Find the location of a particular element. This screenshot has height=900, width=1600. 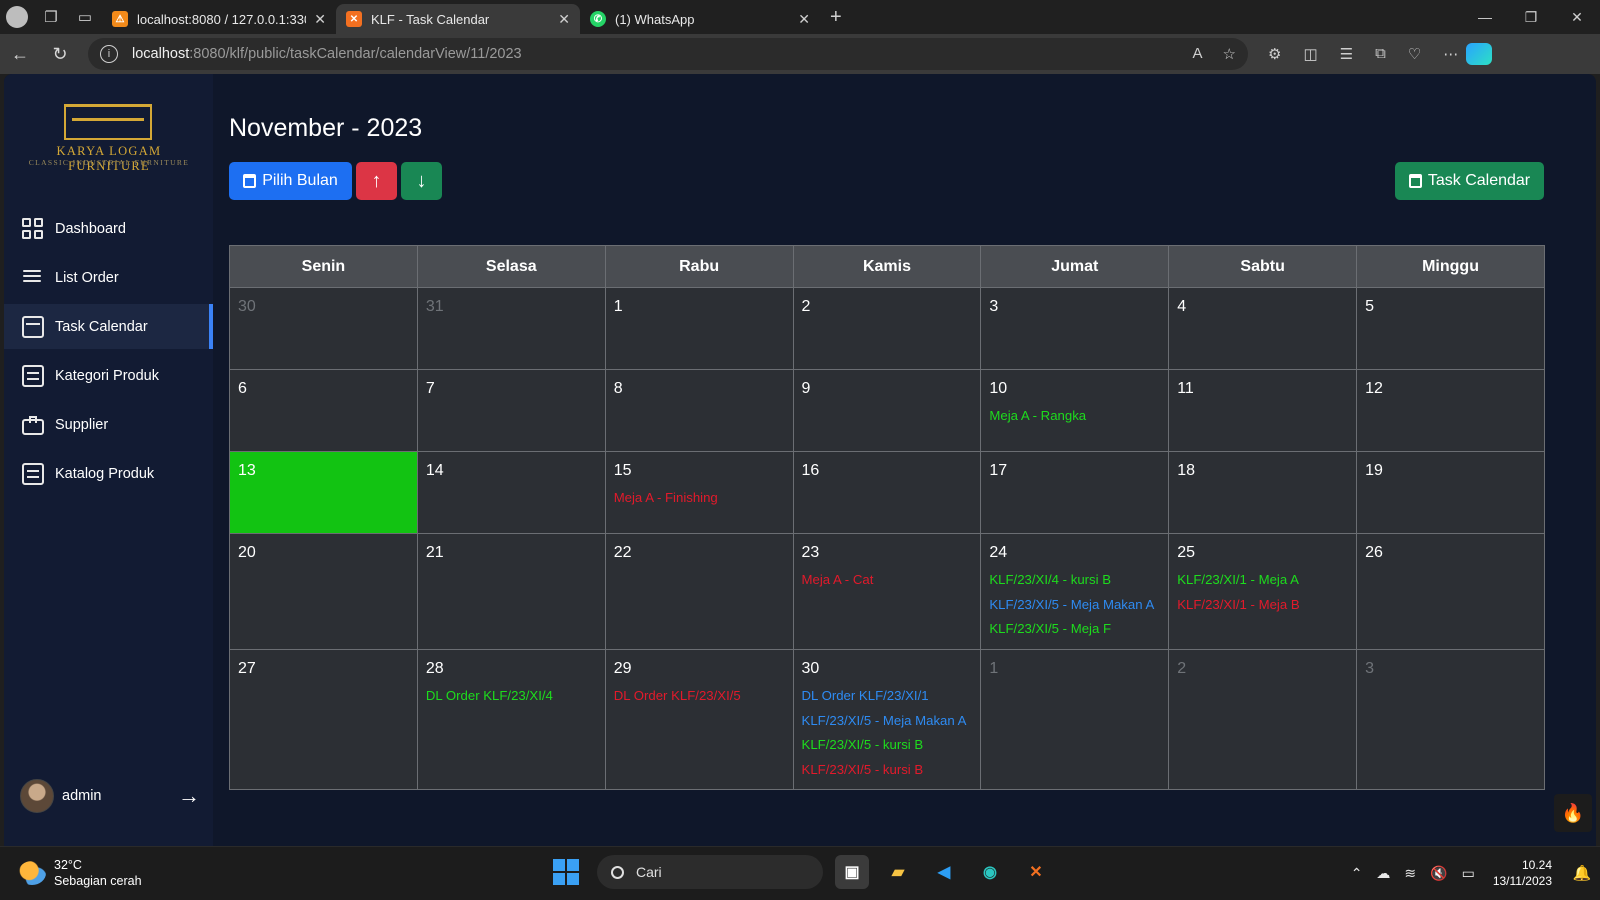

split-screen-icon: ◫ is located at coordinates (1310, 54).